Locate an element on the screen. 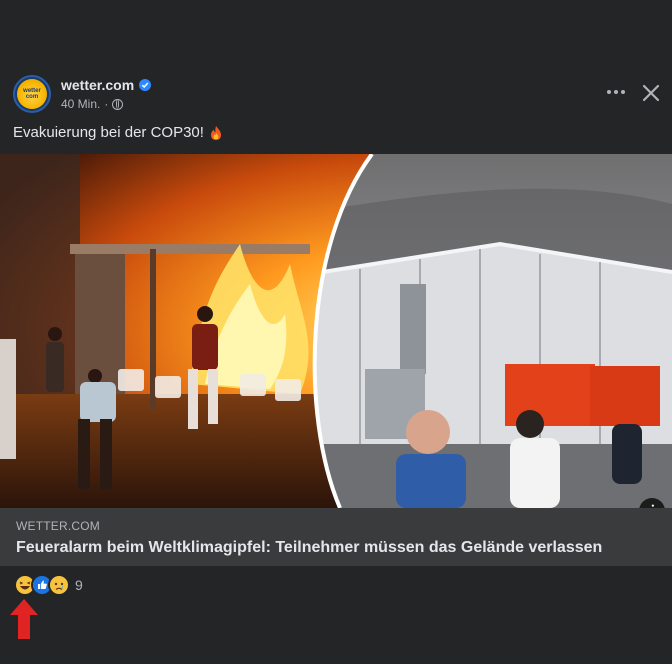 This screenshot has width=672, height=664. wetter-logo: wetter com is located at coordinates (32, 94).